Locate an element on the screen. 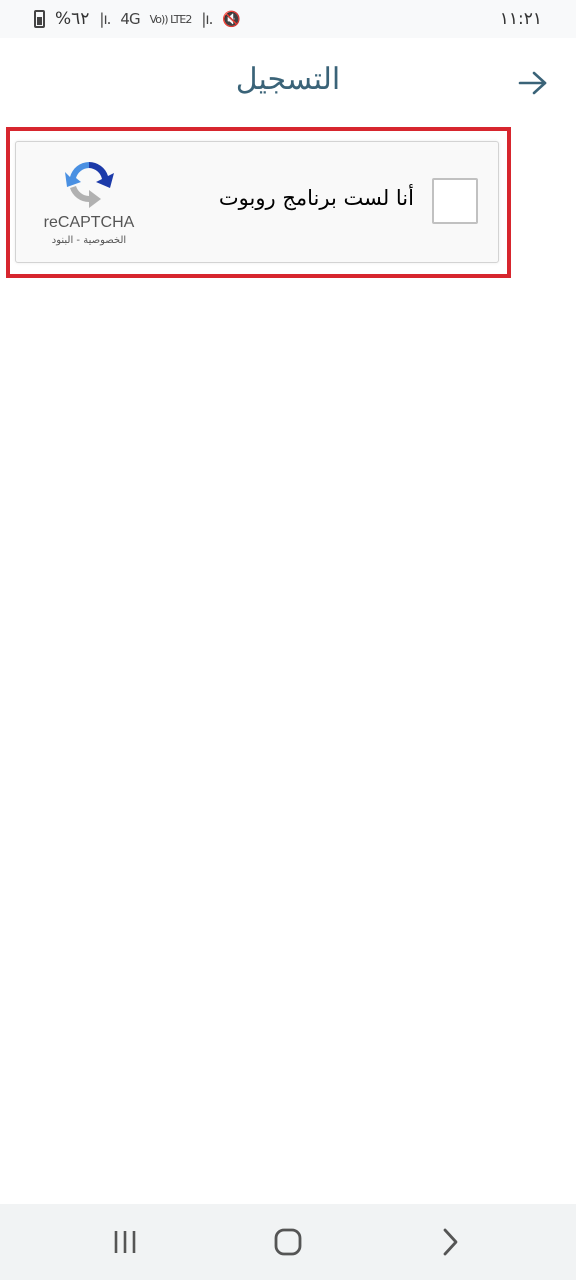  recaptcha-logo-icon is located at coordinates (89, 185).